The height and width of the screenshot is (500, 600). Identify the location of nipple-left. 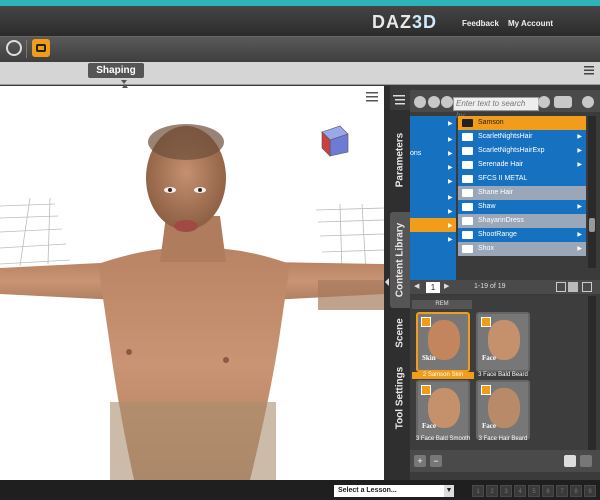
(129, 352).